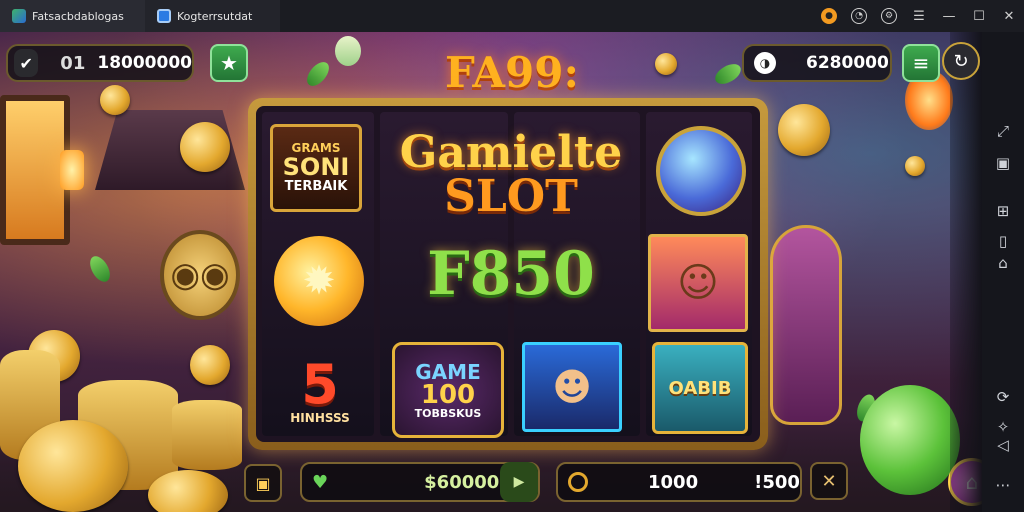 This screenshot has width=1024, height=512. I want to click on refresh-icon: ↻, so click(961, 61).